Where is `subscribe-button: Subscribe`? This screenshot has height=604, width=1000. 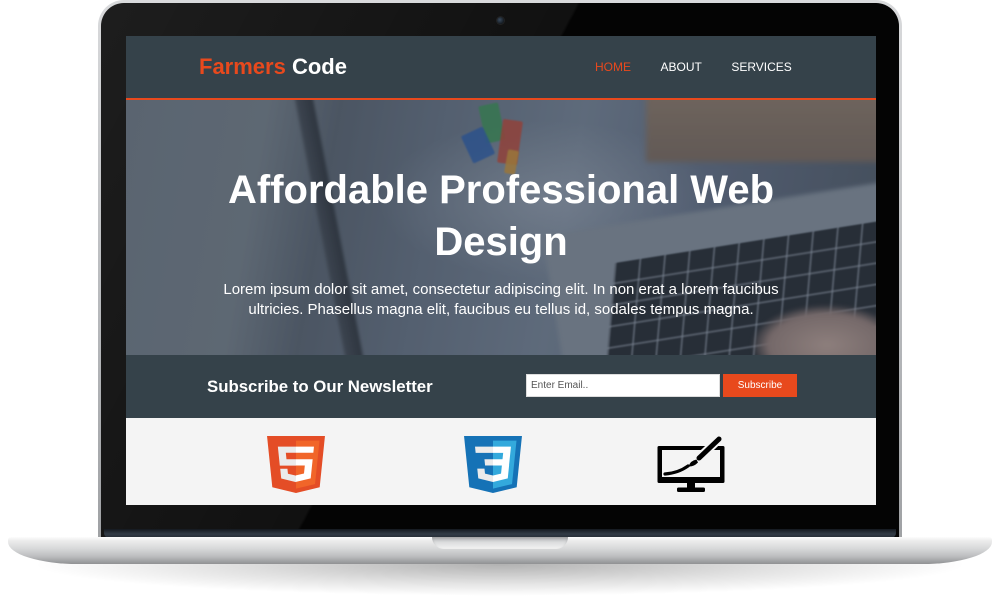 subscribe-button: Subscribe is located at coordinates (760, 385).